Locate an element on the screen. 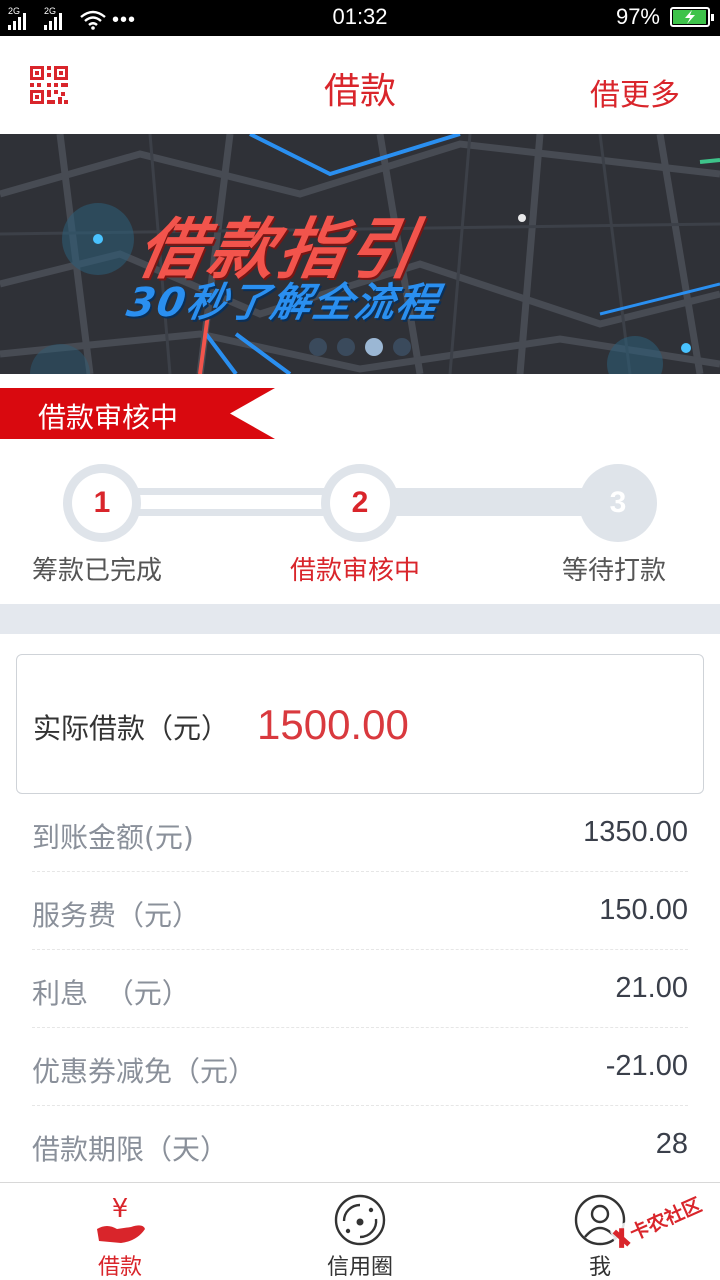 The width and height of the screenshot is (720, 1280). detail-row-coupon-discount: 优惠券减免（元） -21.00 is located at coordinates (360, 1067).